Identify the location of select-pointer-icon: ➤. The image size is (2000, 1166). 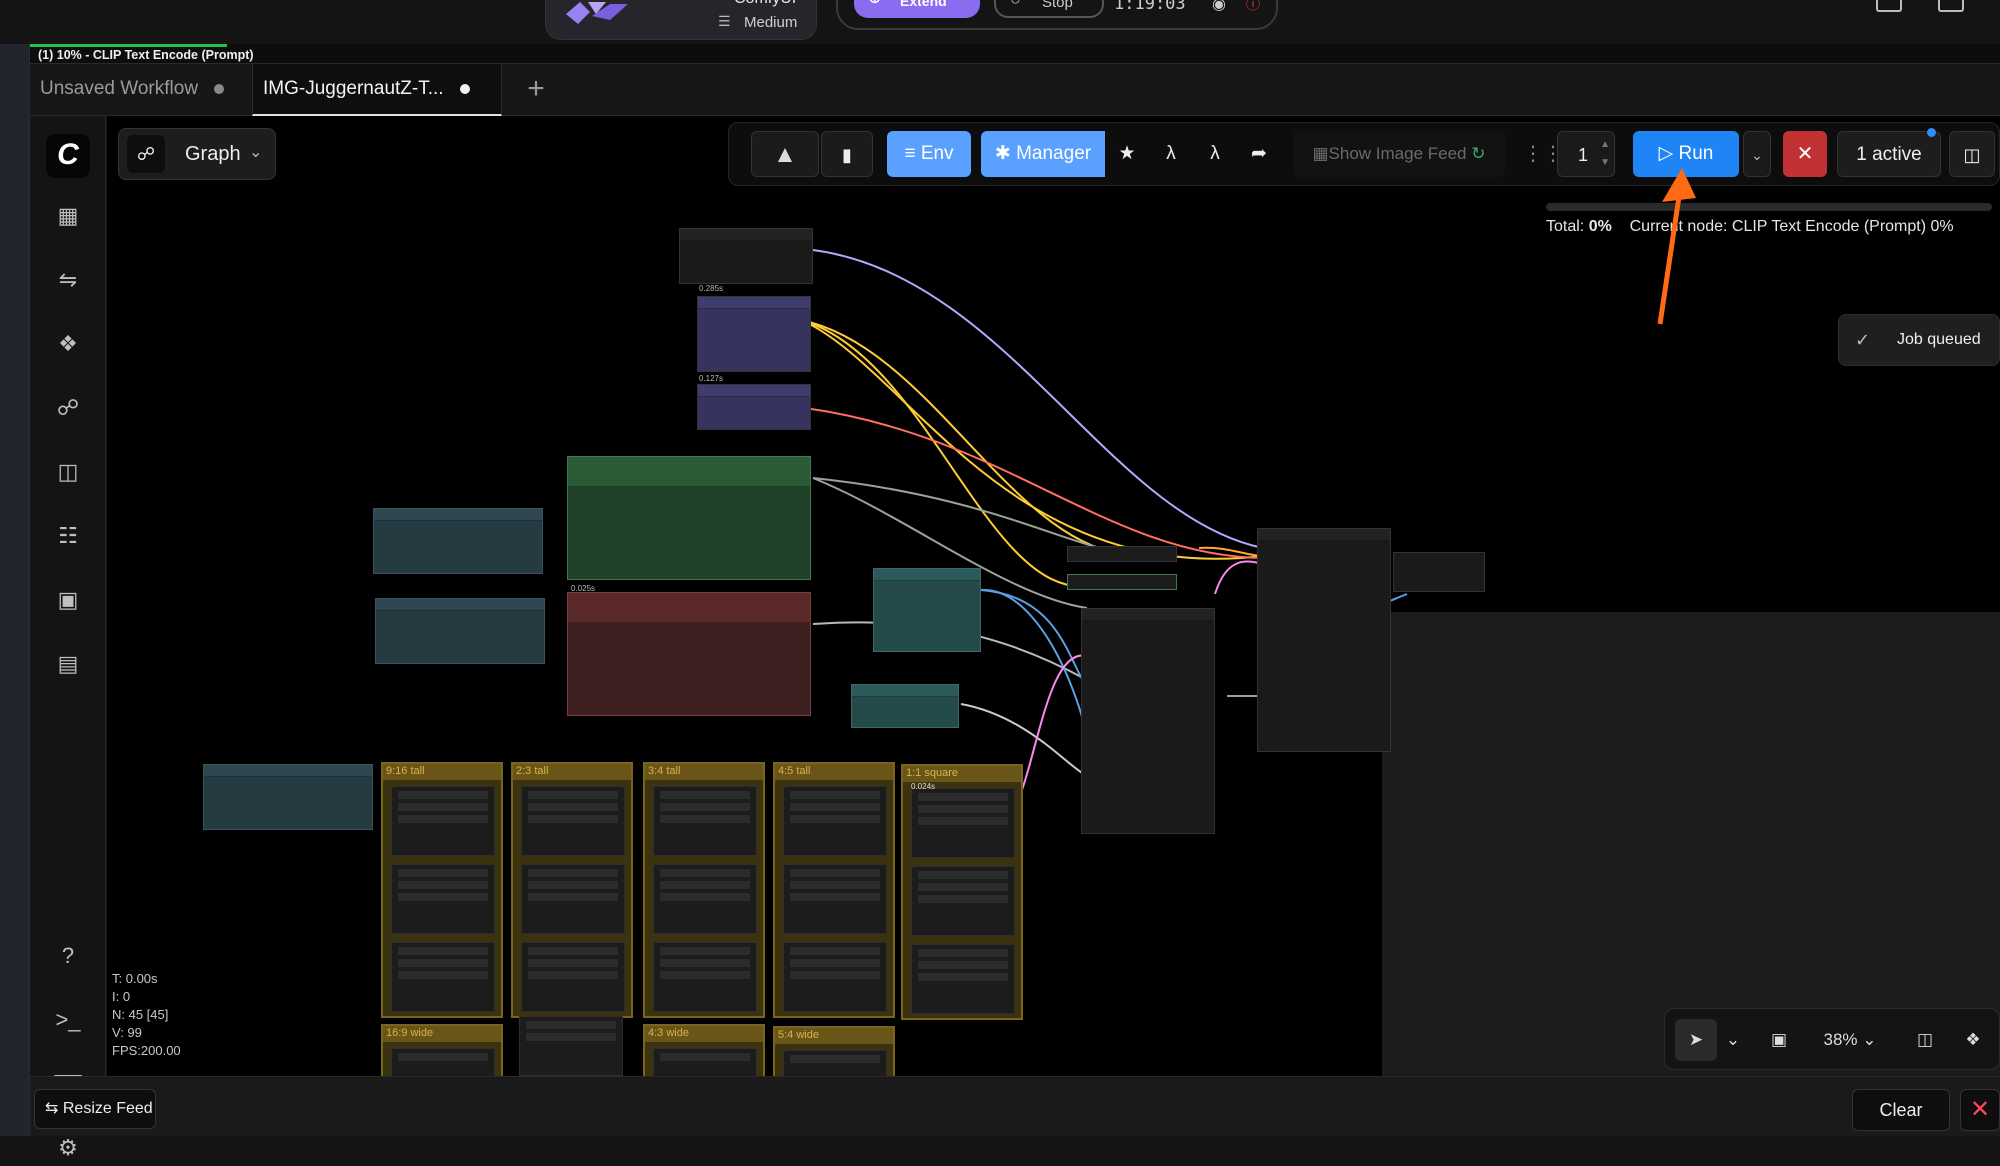
(1696, 1040).